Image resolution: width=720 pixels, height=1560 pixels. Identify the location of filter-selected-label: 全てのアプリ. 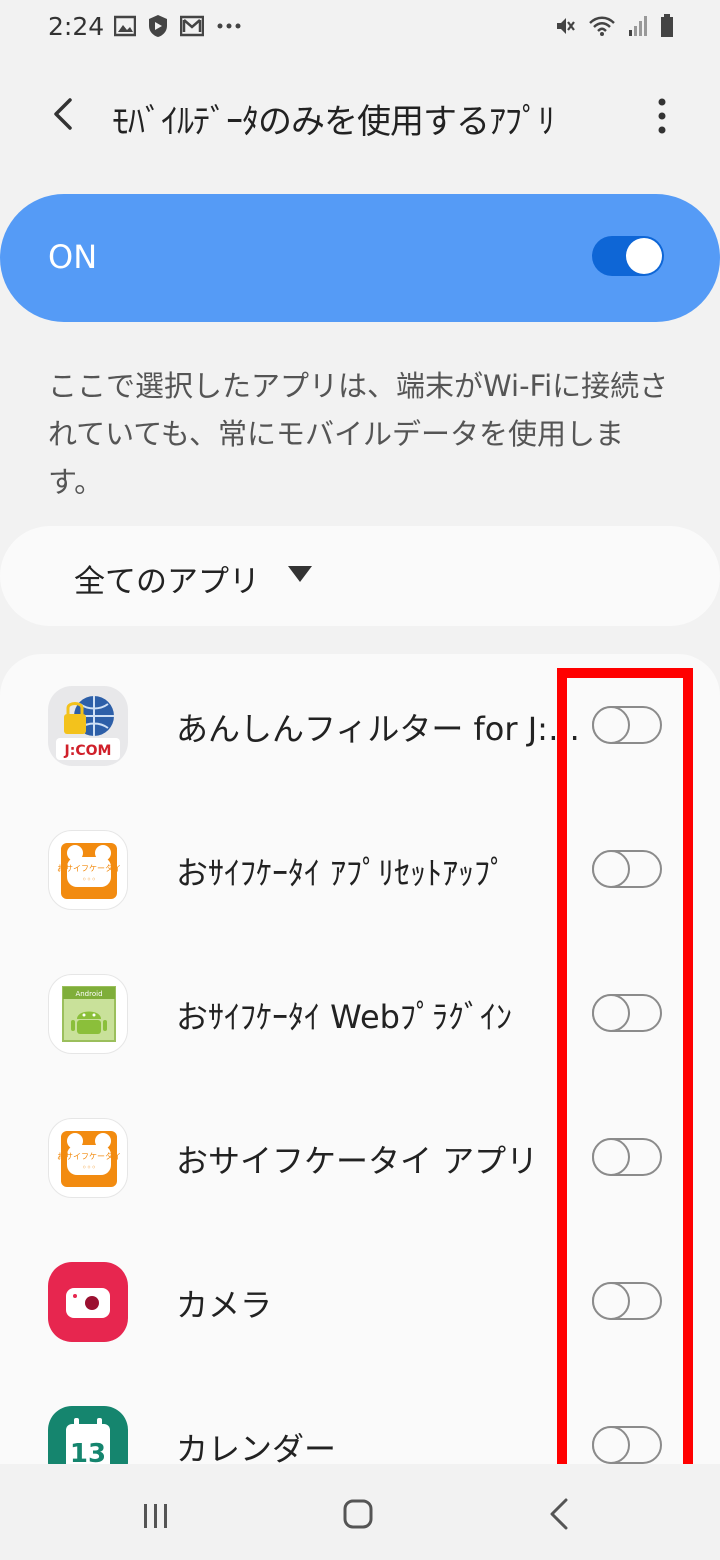
(167, 582).